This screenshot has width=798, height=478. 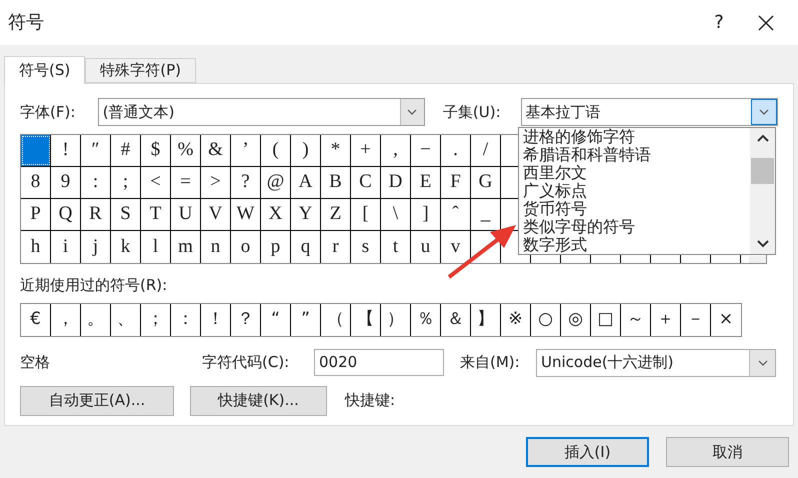 What do you see at coordinates (555, 191) in the screenshot?
I see `subset-option: 广义标点` at bounding box center [555, 191].